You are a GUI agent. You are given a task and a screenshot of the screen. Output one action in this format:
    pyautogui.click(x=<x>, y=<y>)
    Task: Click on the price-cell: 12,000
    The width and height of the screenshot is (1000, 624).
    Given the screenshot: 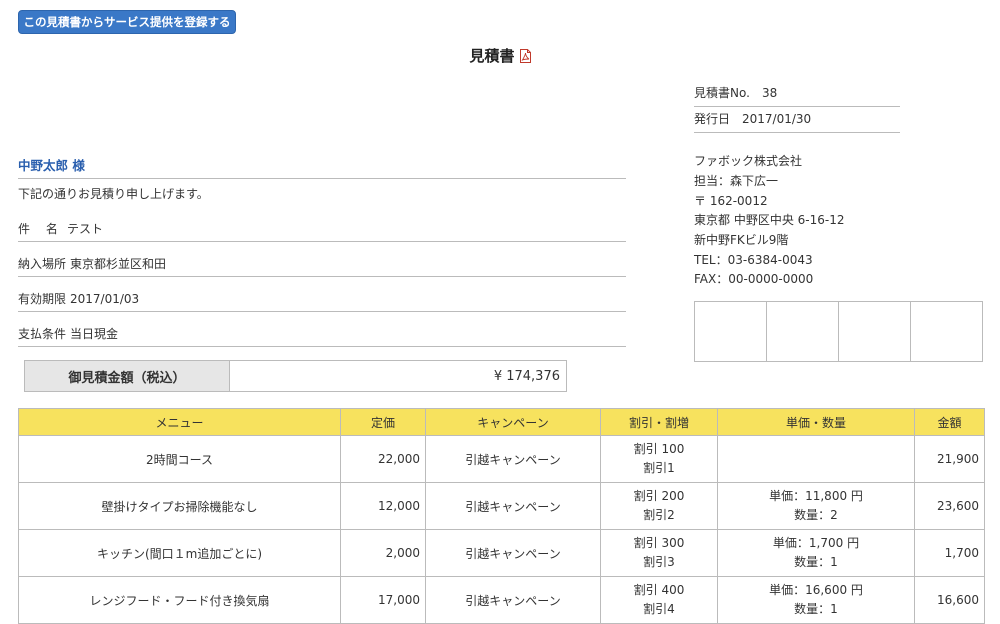 What is the action you would take?
    pyautogui.click(x=383, y=506)
    